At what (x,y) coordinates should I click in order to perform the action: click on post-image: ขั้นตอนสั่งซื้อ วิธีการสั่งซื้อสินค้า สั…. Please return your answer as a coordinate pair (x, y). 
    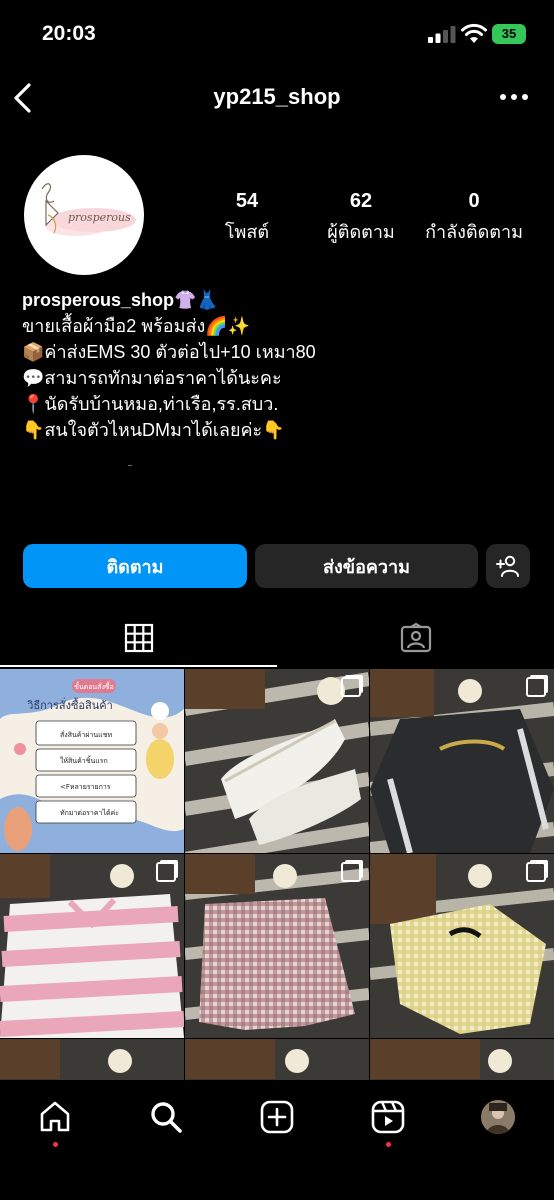
    Looking at the image, I should click on (92, 761).